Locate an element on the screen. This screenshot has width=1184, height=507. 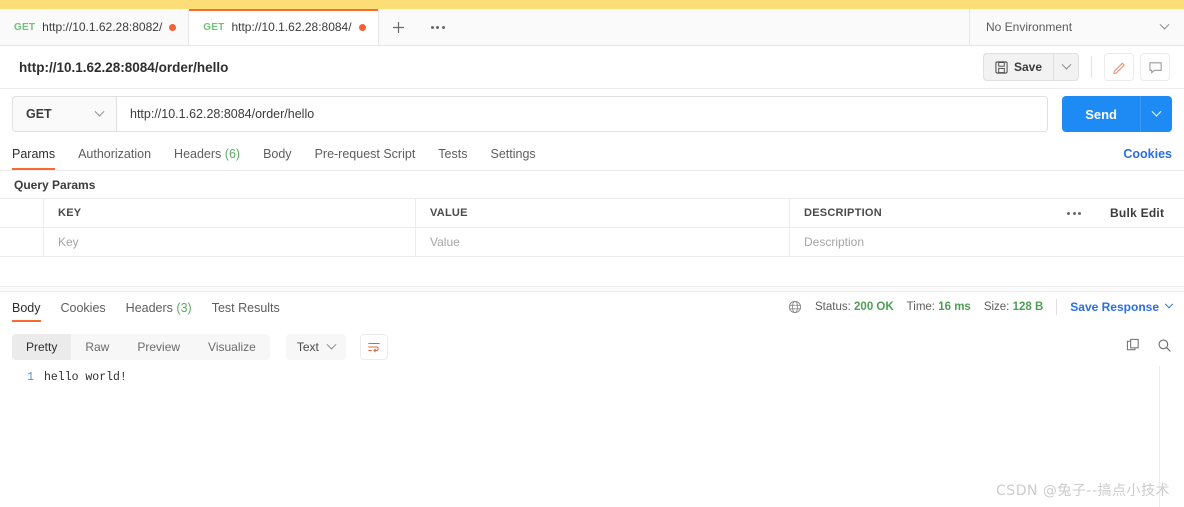
tab-options-button is located at coordinates (438, 27).